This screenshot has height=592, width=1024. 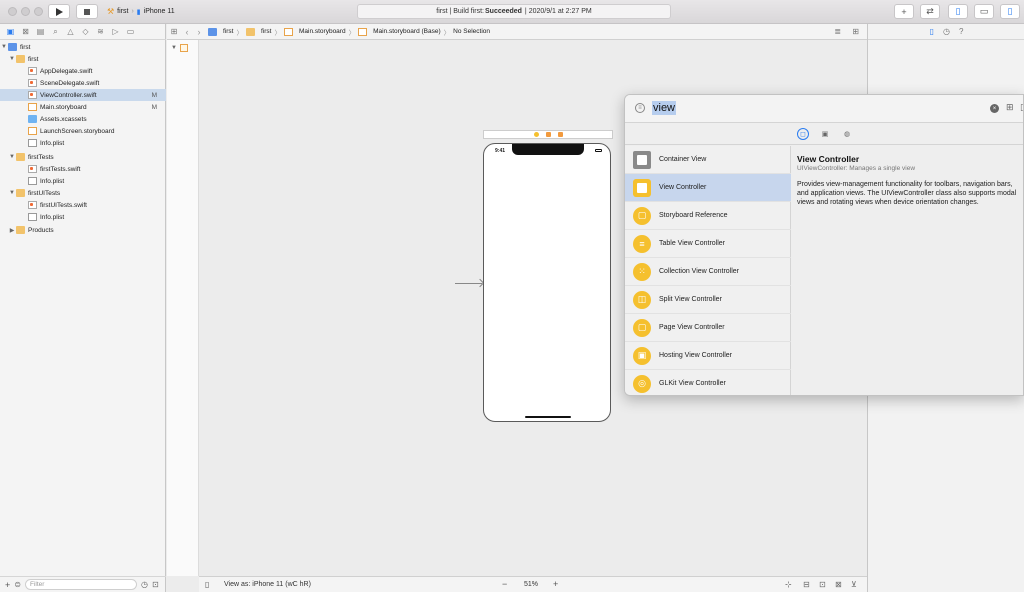 What do you see at coordinates (159, 11) in the screenshot?
I see `scheme-device-label: iPhone 11` at bounding box center [159, 11].